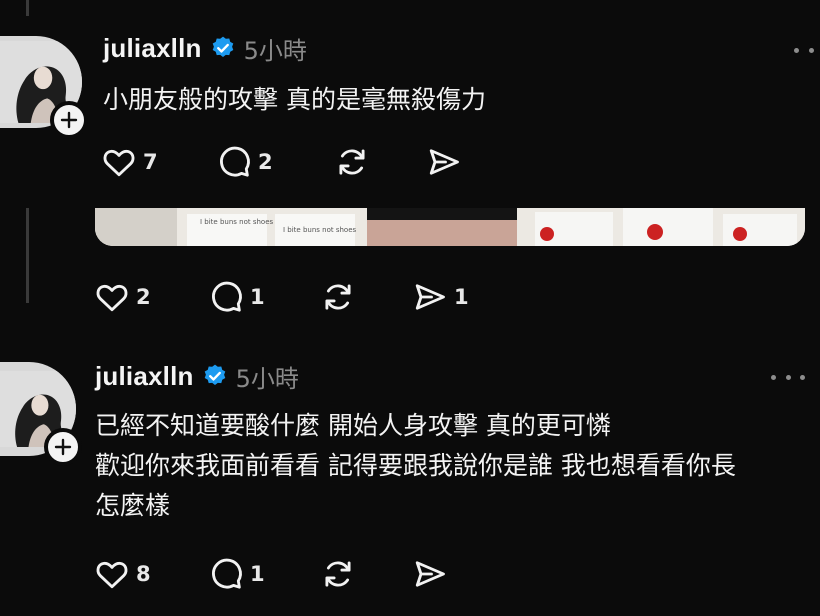 This screenshot has width=820, height=616. I want to click on post-text-line: 已經不知道要酸什麼 開始人身攻擊 真的更可憐, so click(353, 425).